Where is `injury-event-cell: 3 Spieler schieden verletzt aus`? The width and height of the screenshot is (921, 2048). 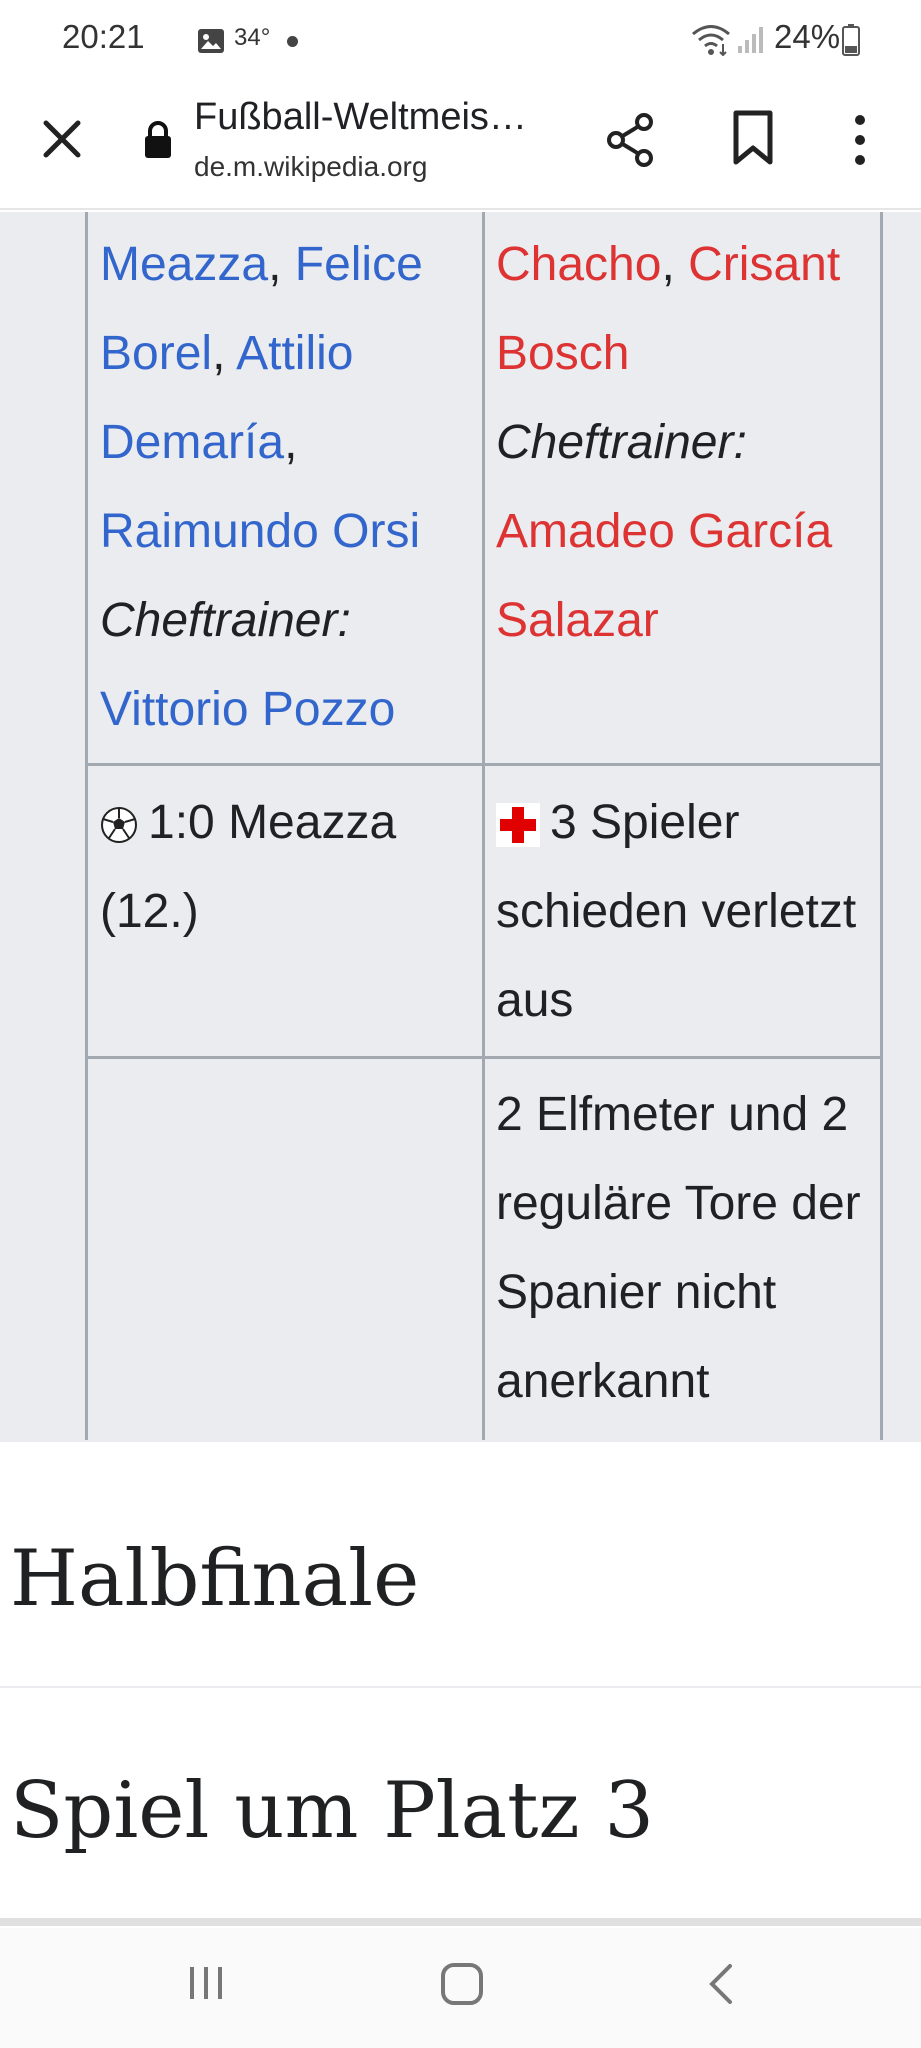
injury-event-cell: 3 Spieler schieden verletzt aus is located at coordinates (686, 911).